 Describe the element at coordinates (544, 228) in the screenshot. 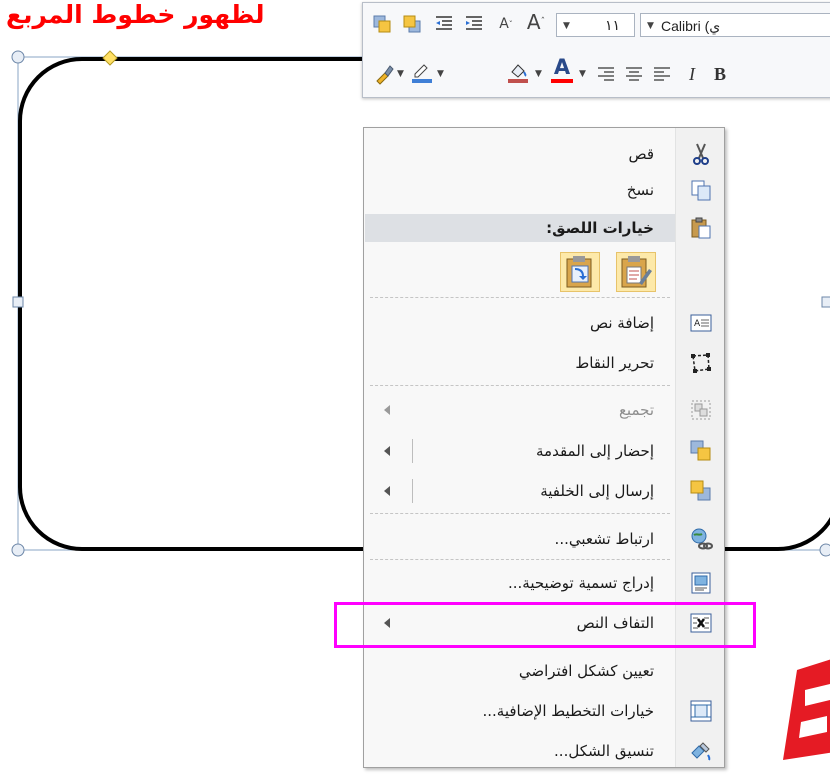

I see `paste-options-header: خيارات اللصق:` at that location.